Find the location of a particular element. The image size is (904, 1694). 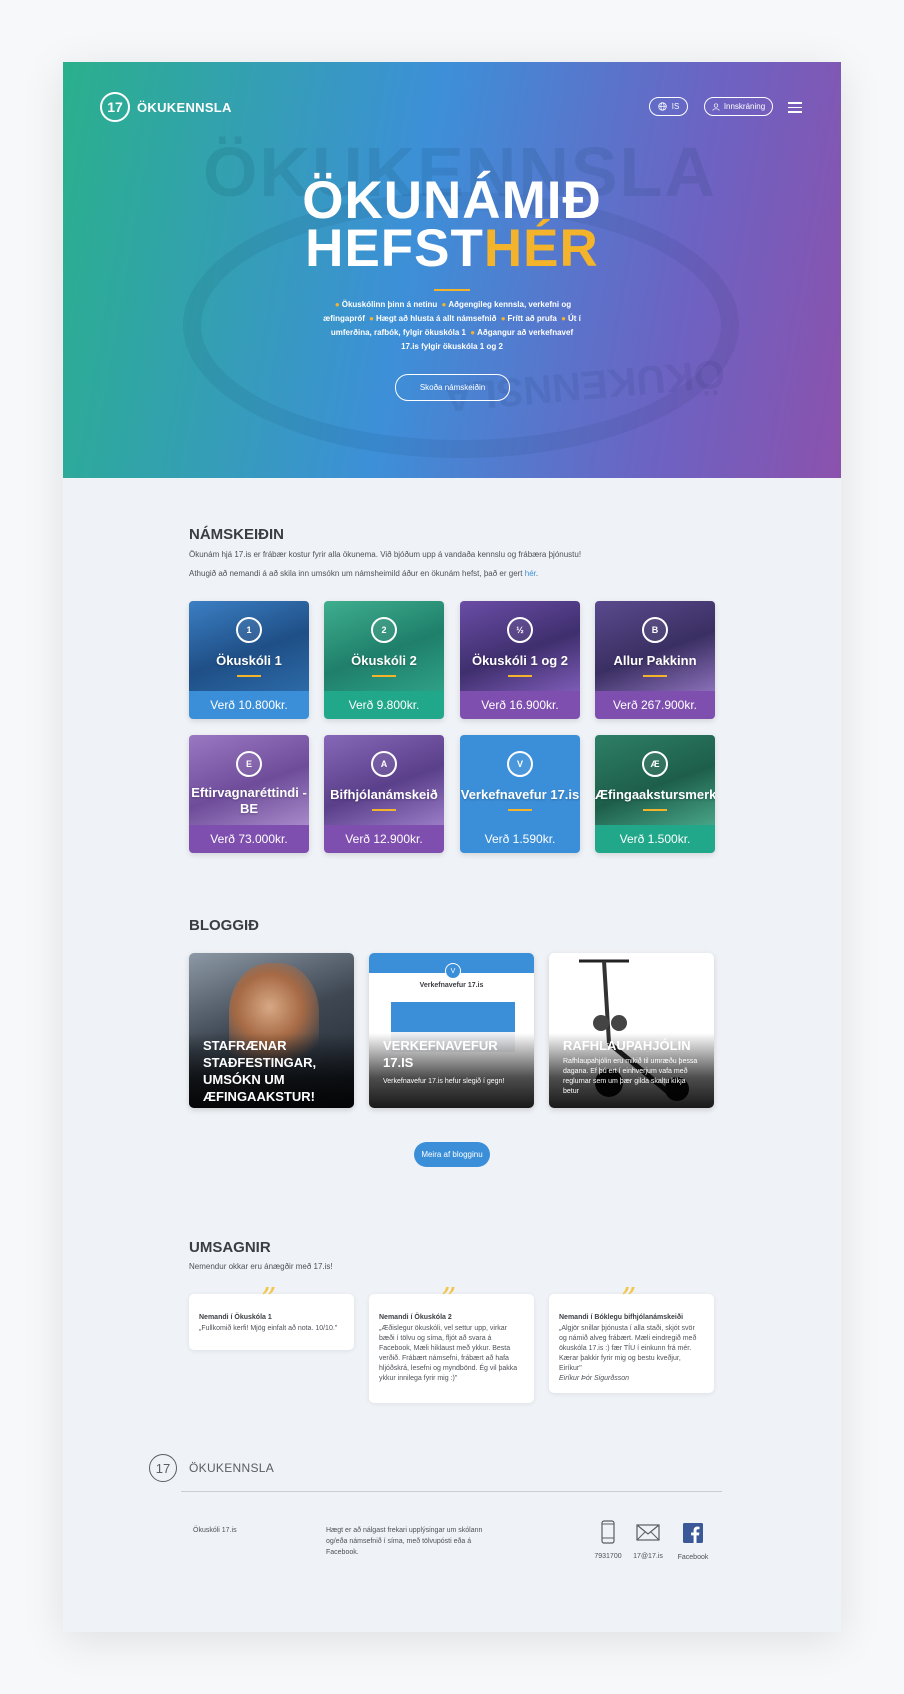

hero-title-line2: HEFST is located at coordinates (394, 248).